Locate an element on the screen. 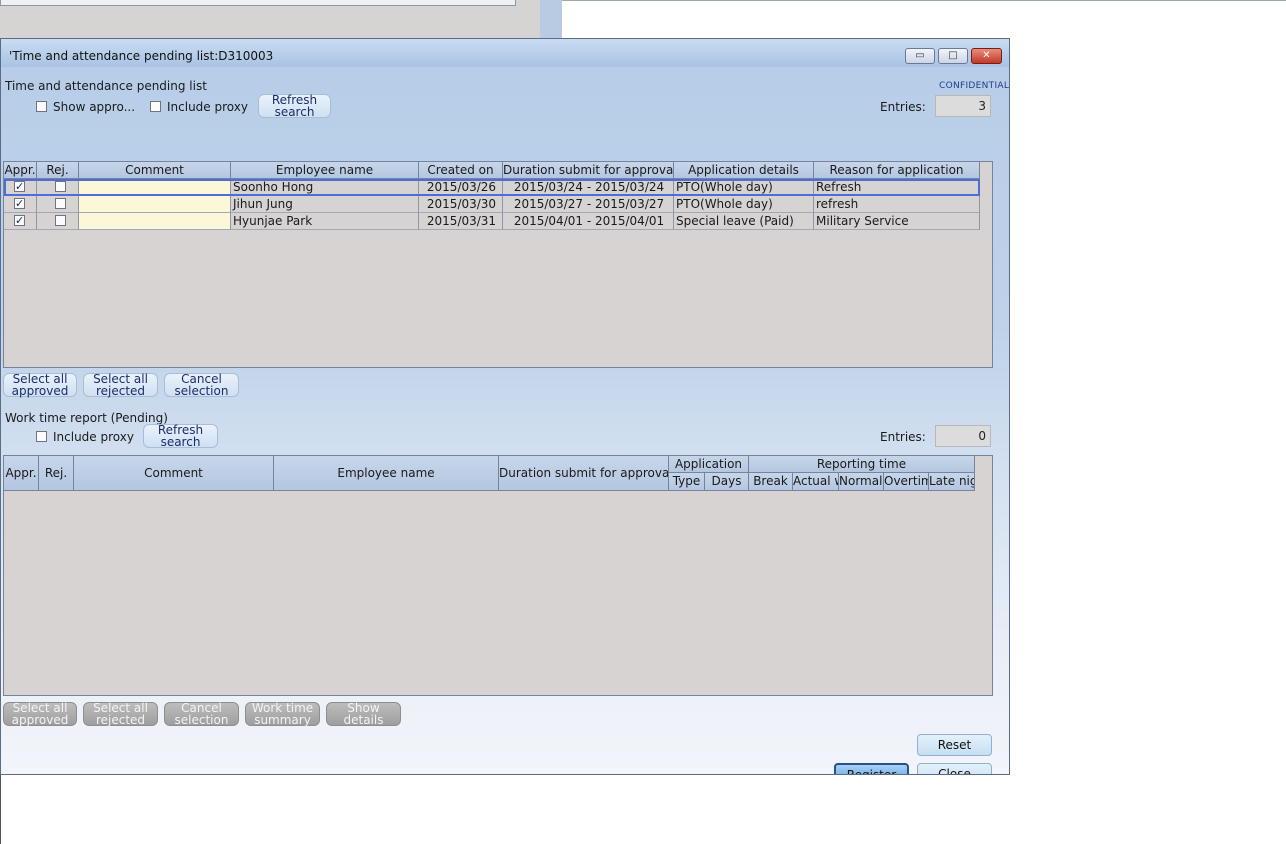 This screenshot has height=844, width=1286. background-window-edge is located at coordinates (0, 809).